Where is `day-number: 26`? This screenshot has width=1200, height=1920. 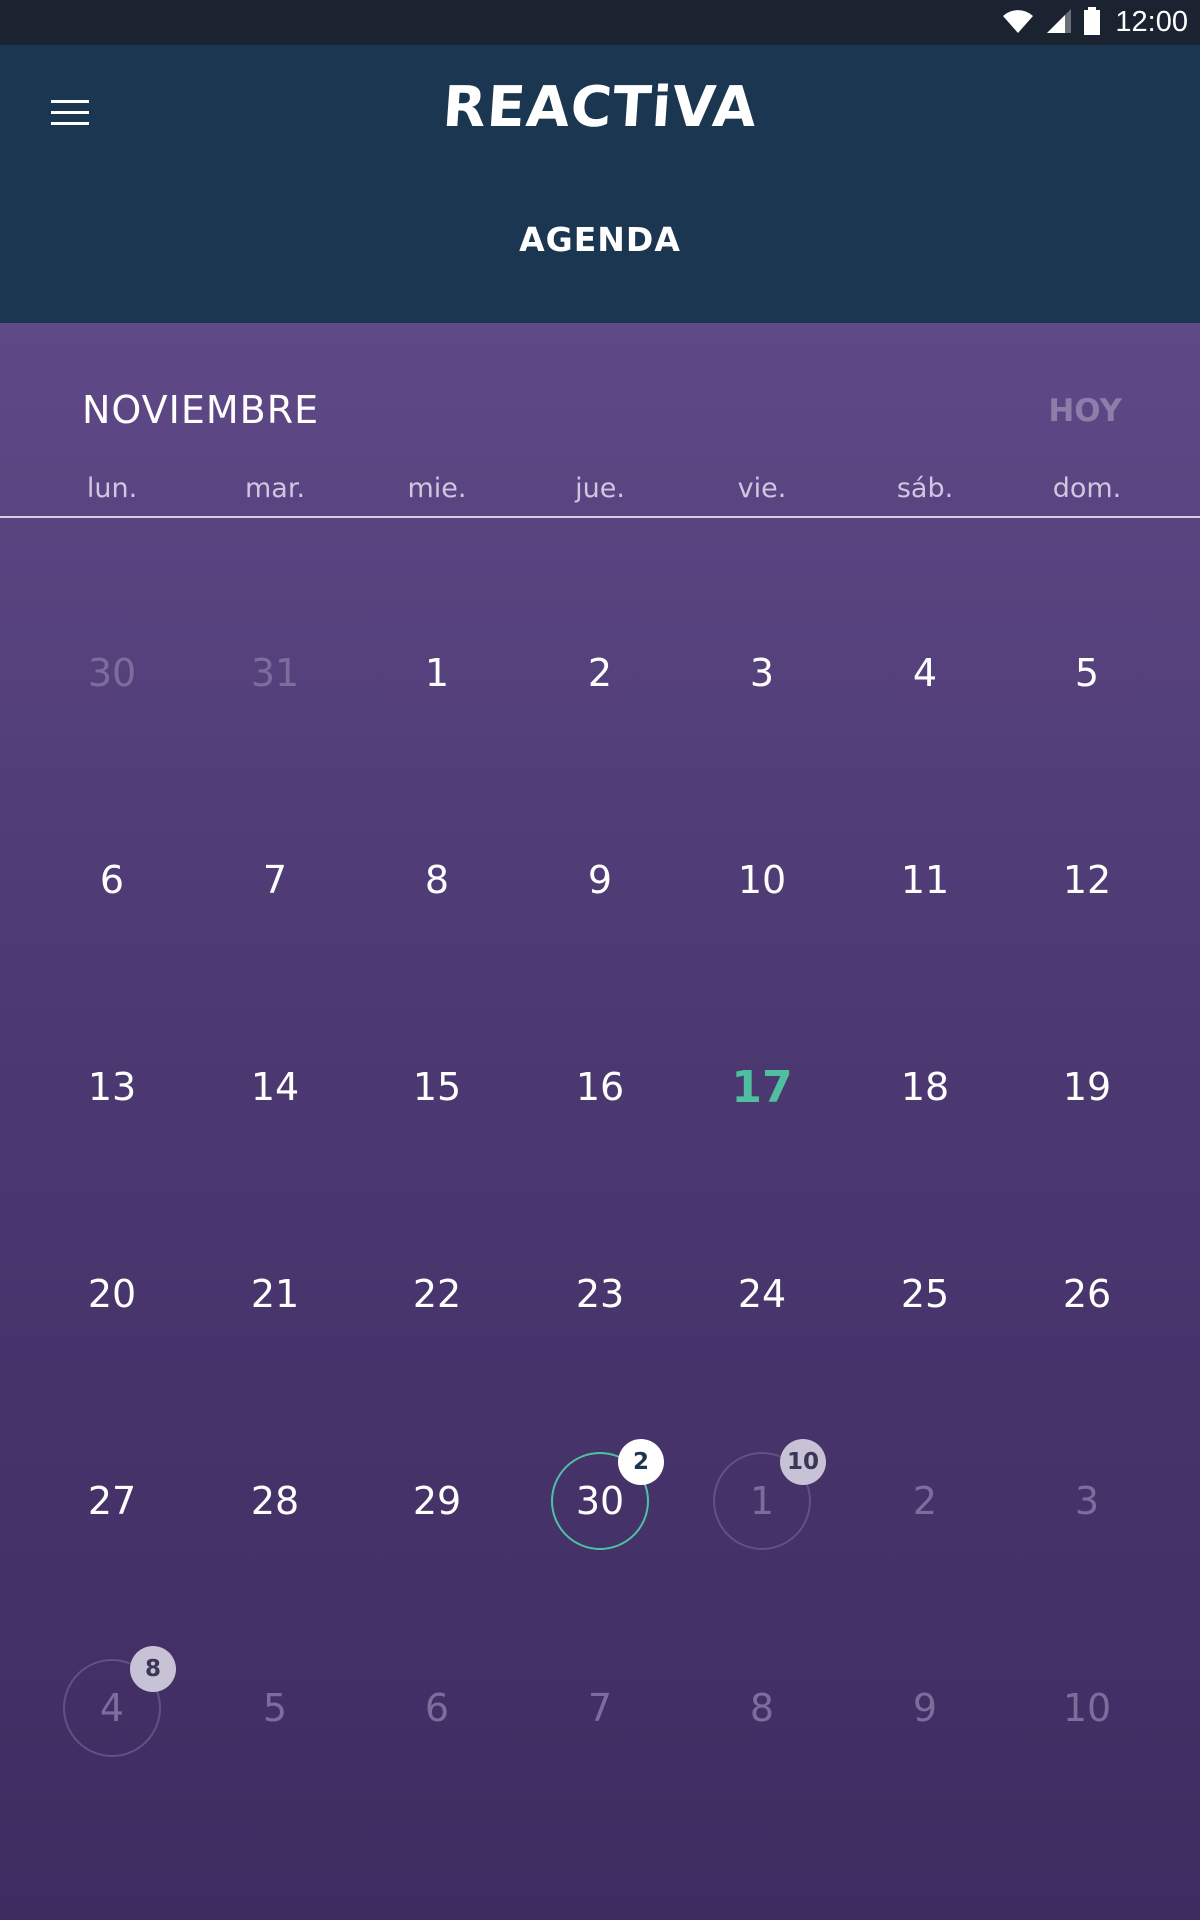 day-number: 26 is located at coordinates (1087, 1294).